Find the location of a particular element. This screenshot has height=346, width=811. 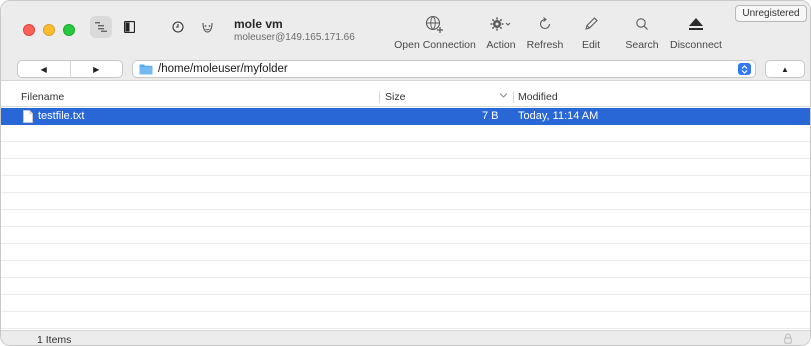

bonjour-icon is located at coordinates (207, 27).